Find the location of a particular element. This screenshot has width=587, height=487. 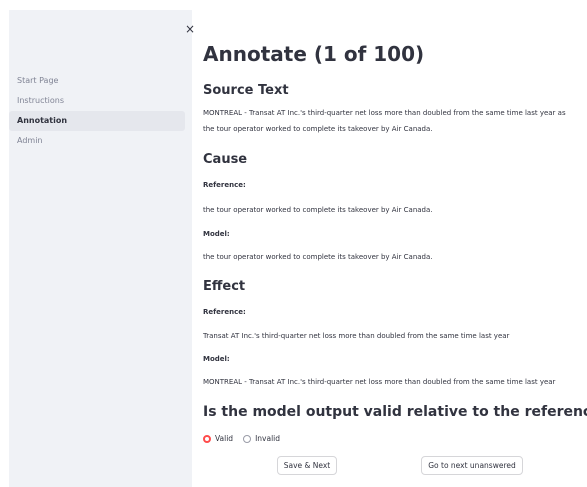

radio-label-invalid: Invalid is located at coordinates (268, 438).